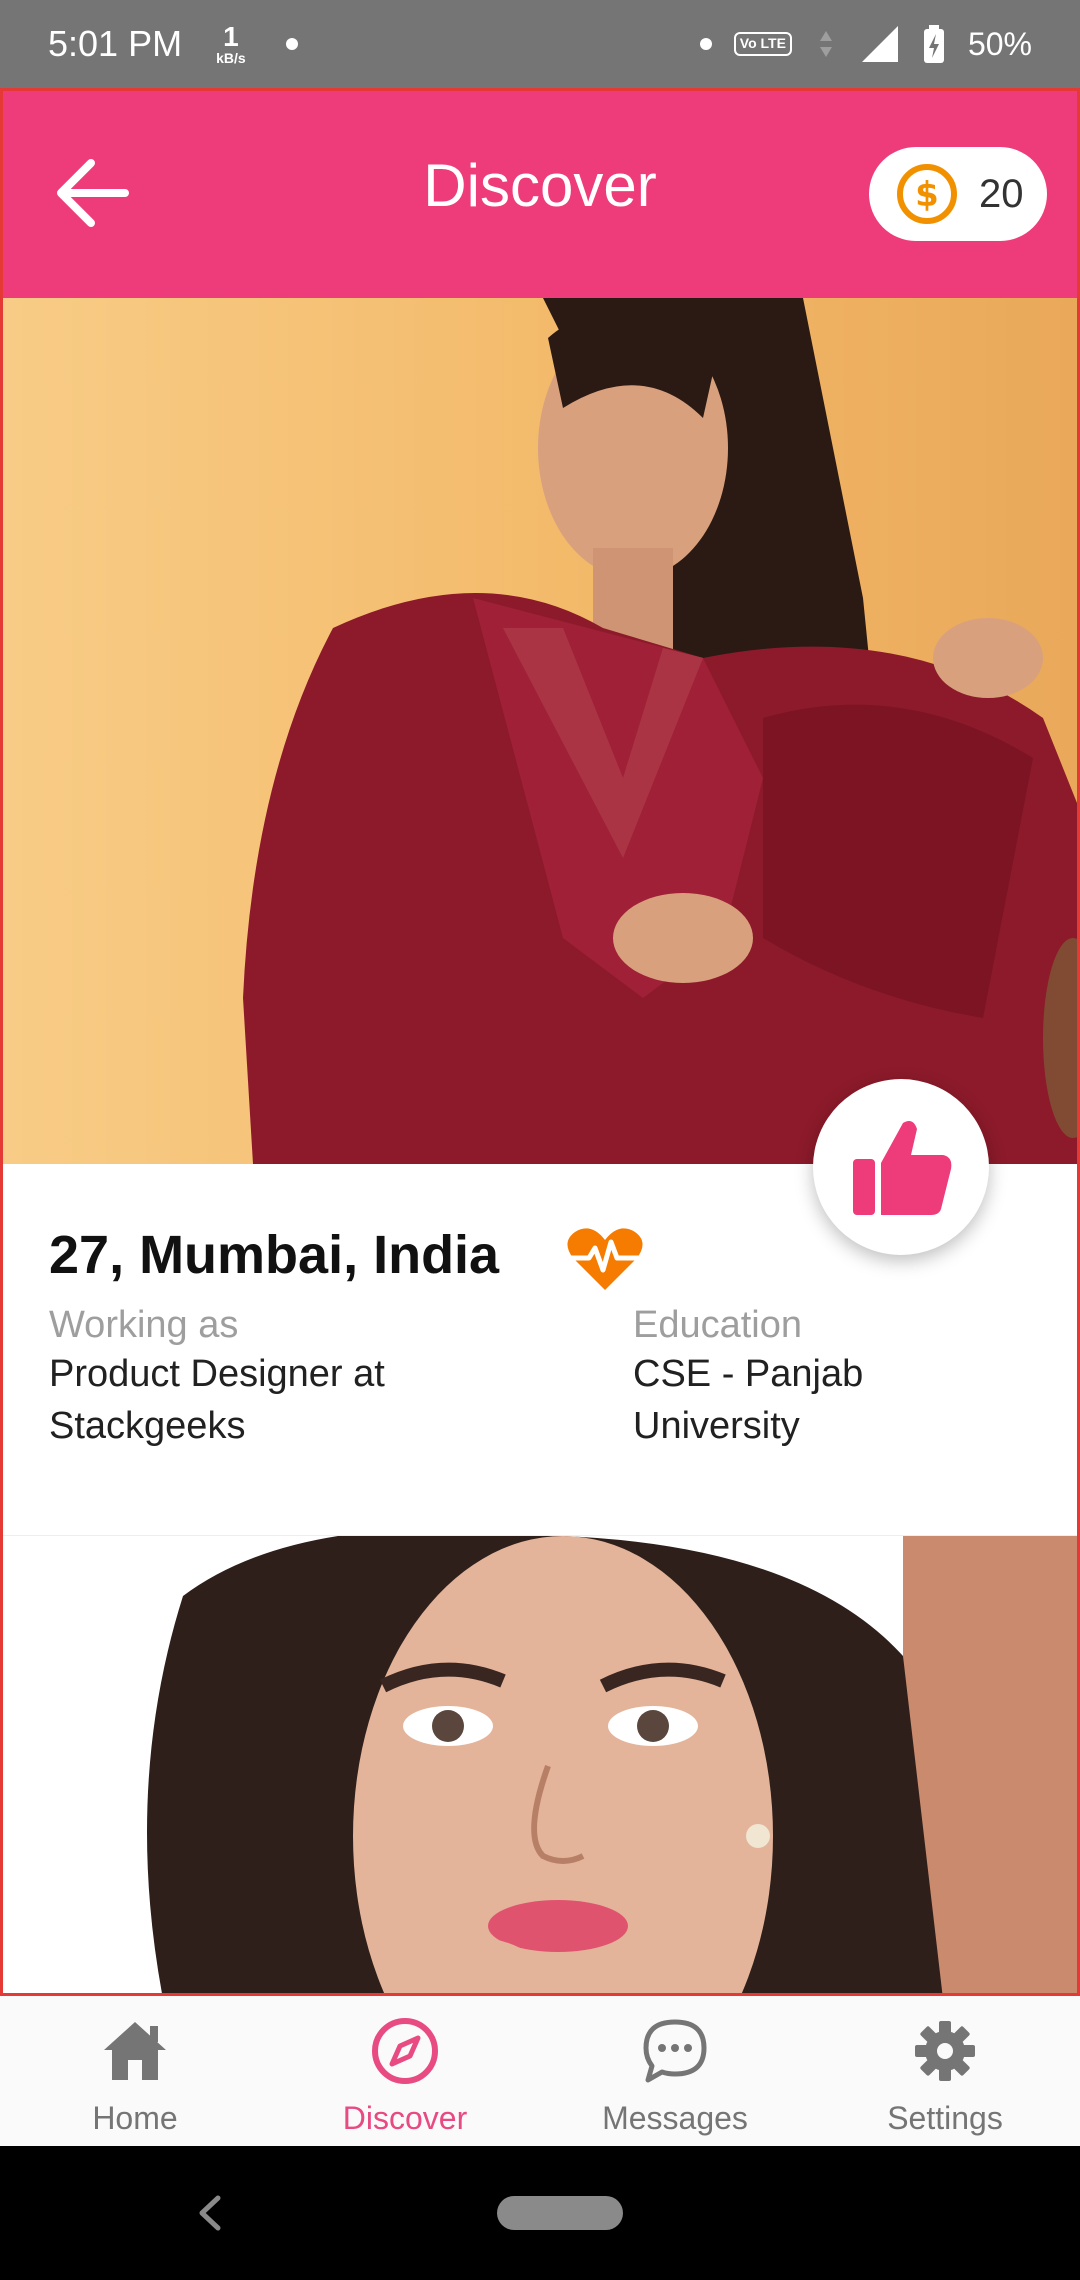 The width and height of the screenshot is (1080, 2280). What do you see at coordinates (675, 2118) in the screenshot?
I see `nav-label-messages: Messages` at bounding box center [675, 2118].